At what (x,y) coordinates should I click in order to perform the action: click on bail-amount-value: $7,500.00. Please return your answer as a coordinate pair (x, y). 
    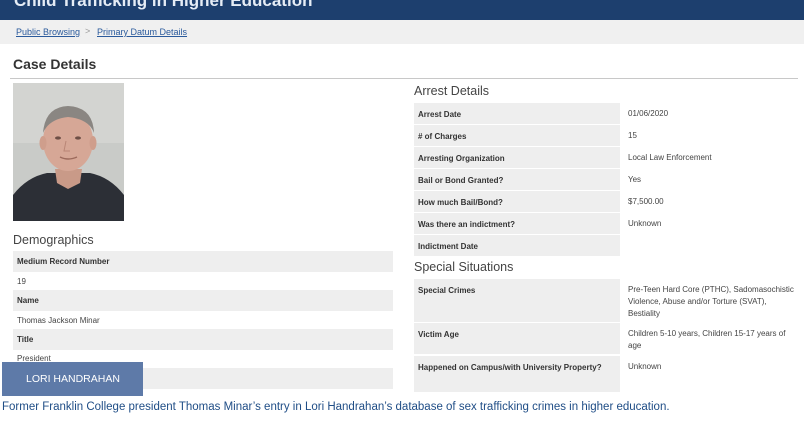
    Looking at the image, I should click on (646, 201).